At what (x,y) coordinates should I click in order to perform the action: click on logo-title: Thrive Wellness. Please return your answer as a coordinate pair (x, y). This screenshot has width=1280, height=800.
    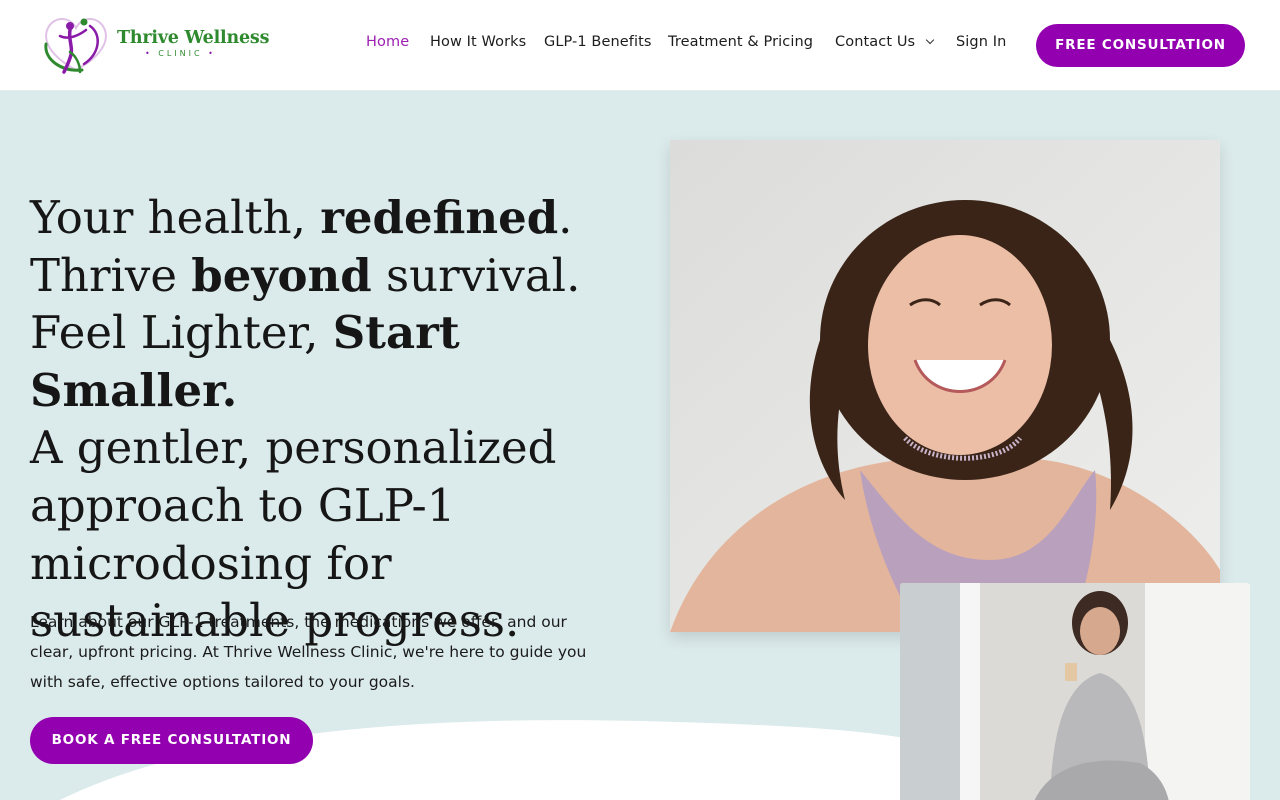
    Looking at the image, I should click on (193, 38).